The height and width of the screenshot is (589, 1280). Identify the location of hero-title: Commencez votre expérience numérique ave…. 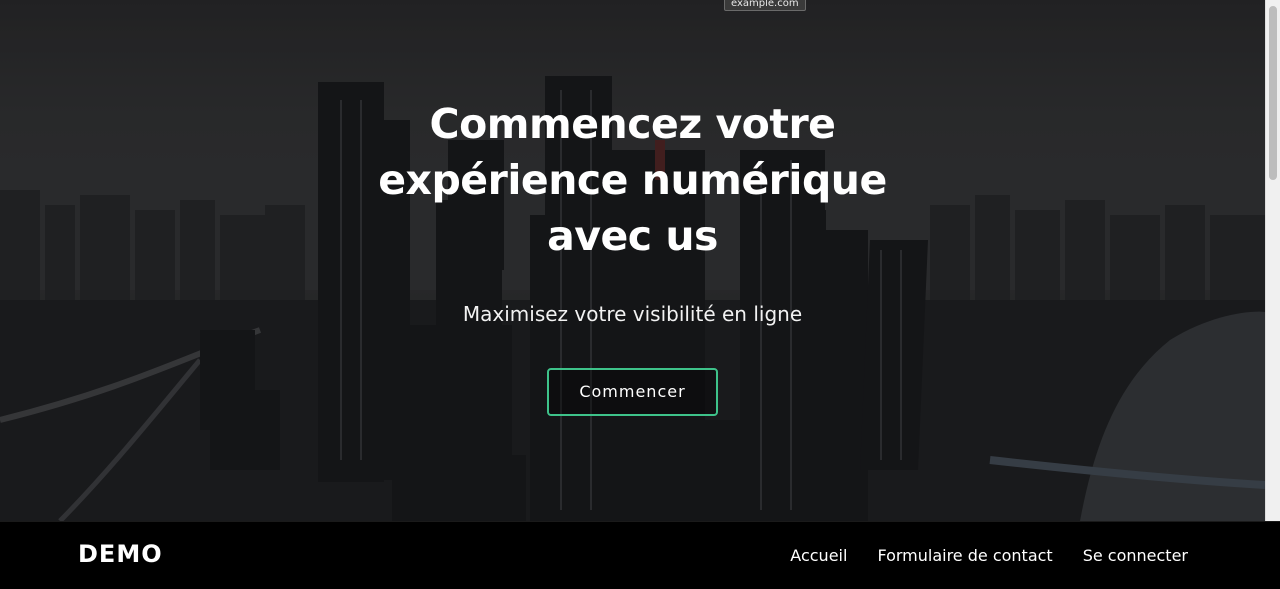
(632, 180).